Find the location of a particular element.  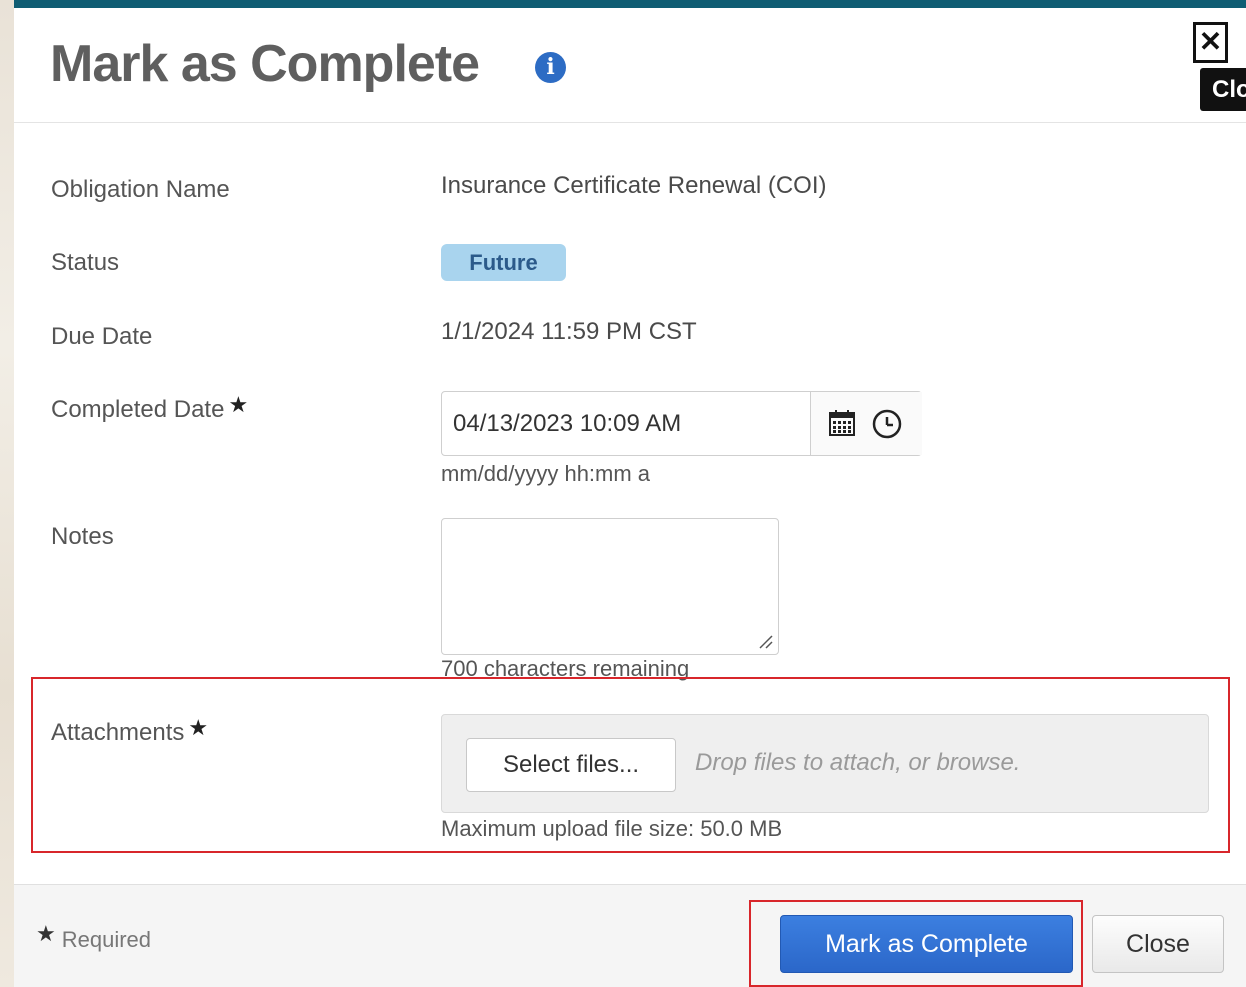

notes-characters-remaining: 700 characters remaining is located at coordinates (565, 668).